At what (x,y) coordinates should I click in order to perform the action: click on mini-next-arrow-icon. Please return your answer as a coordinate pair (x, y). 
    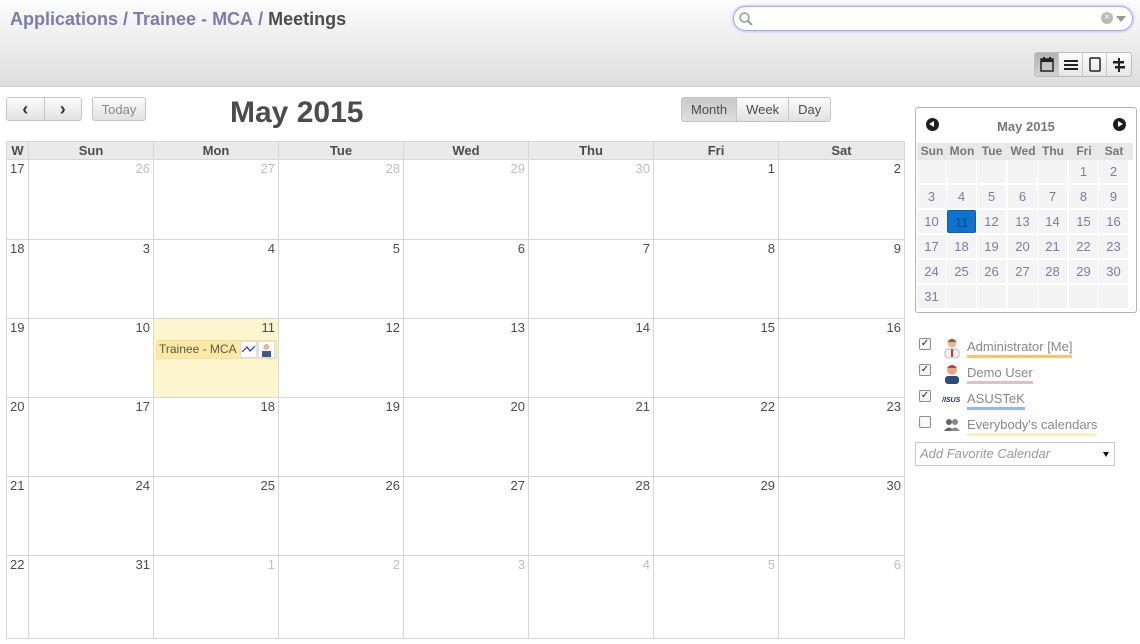
    Looking at the image, I should click on (1119, 124).